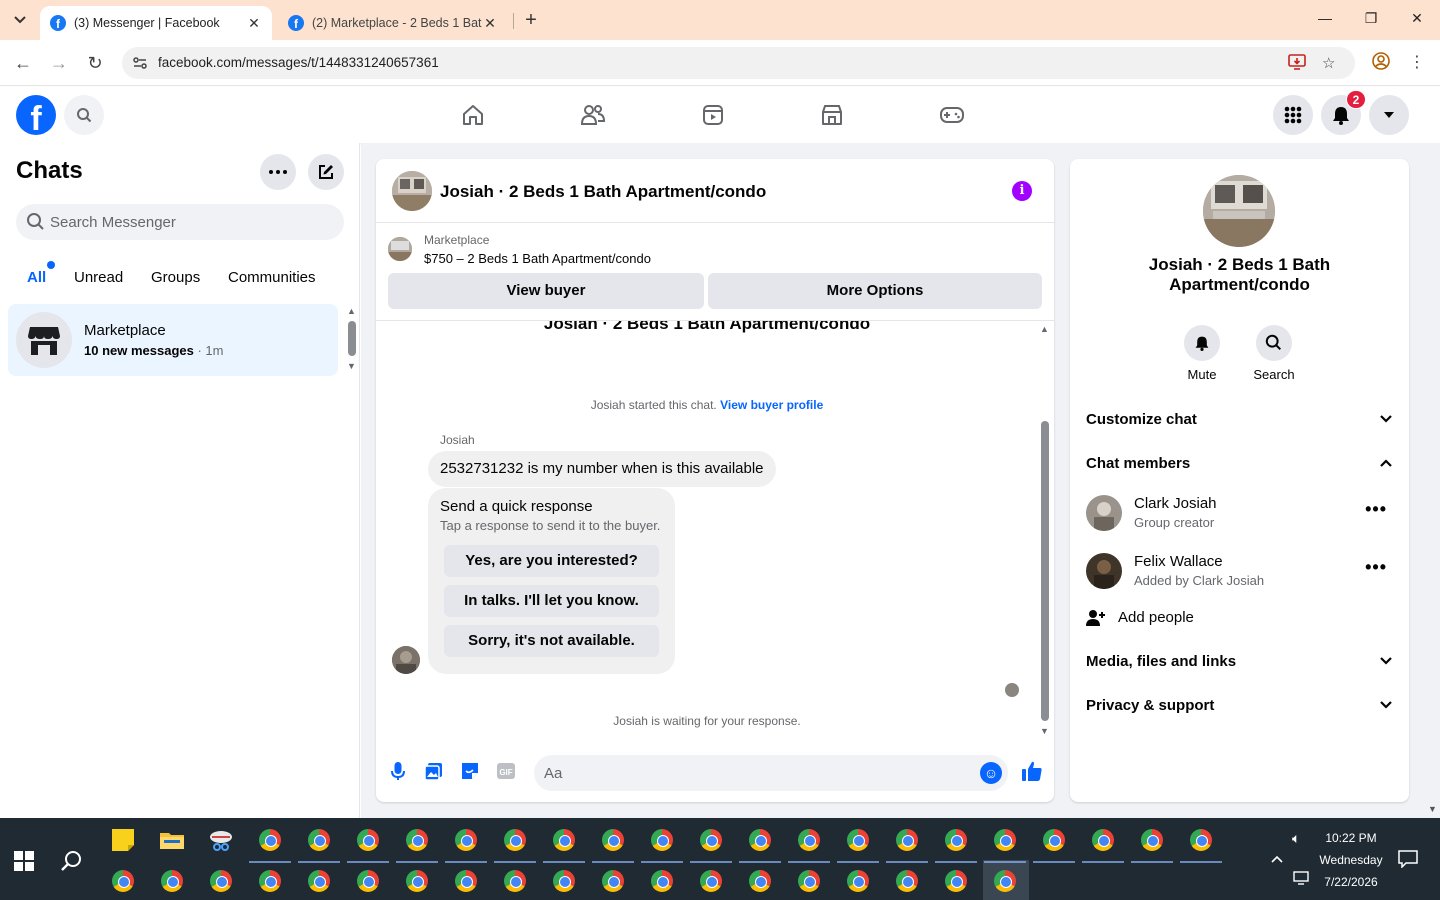  Describe the element at coordinates (272, 278) in the screenshot. I see `filter-communities: Communities` at that location.